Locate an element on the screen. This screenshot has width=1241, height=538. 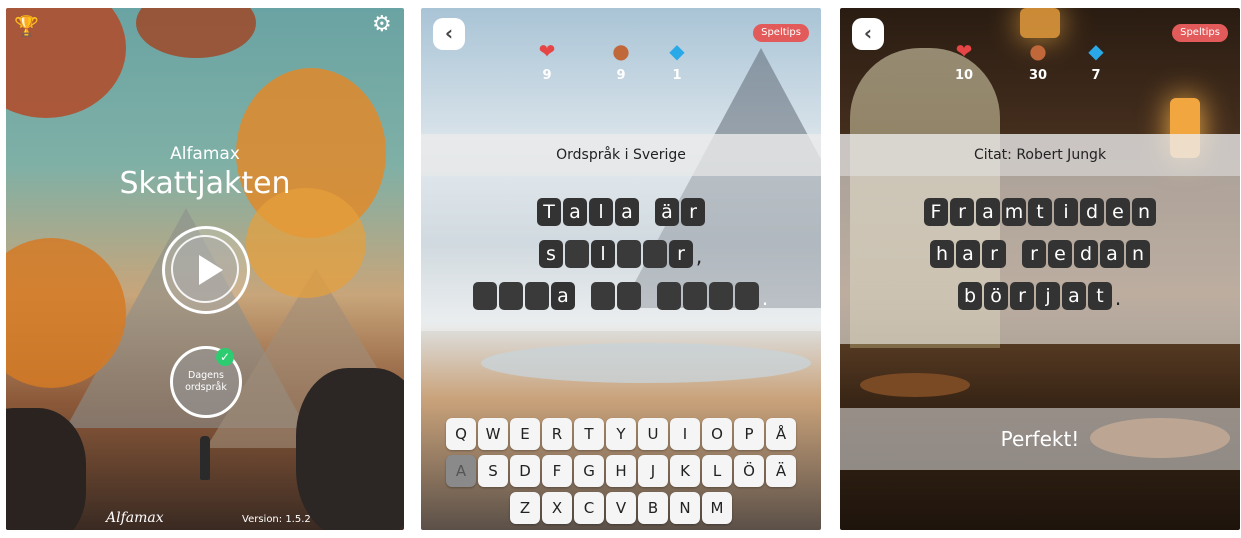
gems-stat: ◆ 1 is located at coordinates (677, 60).